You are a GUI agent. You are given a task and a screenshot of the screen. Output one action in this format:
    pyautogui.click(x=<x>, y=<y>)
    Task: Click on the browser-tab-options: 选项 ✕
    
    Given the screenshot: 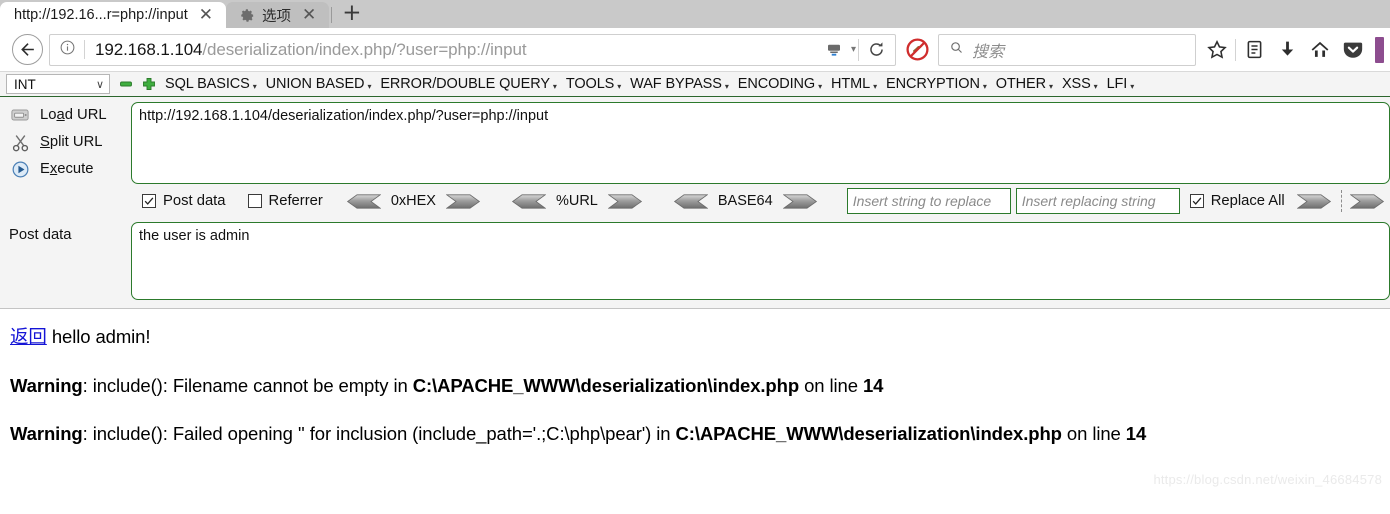 What is the action you would take?
    pyautogui.click(x=277, y=15)
    